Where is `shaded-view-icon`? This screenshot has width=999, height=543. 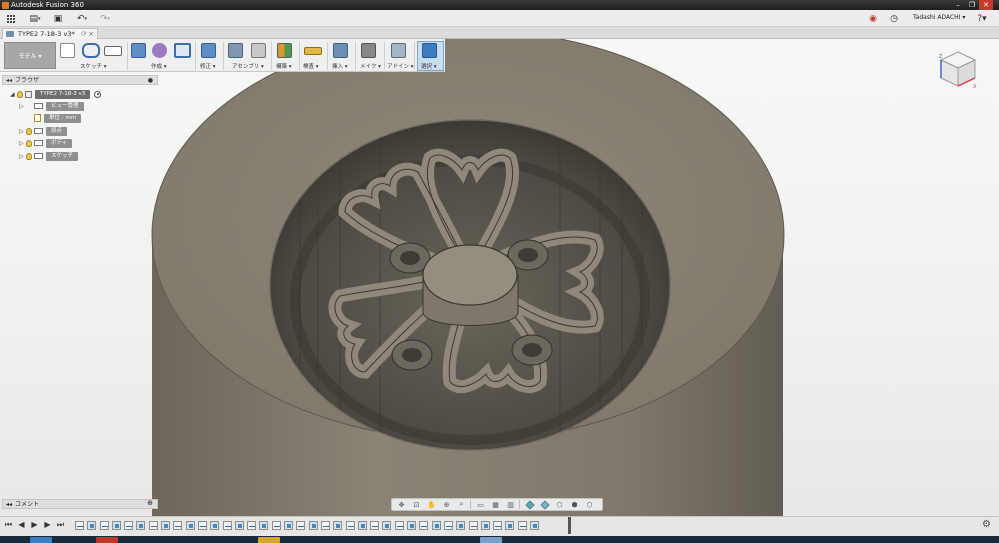
shaded-view-icon is located at coordinates (529, 504).